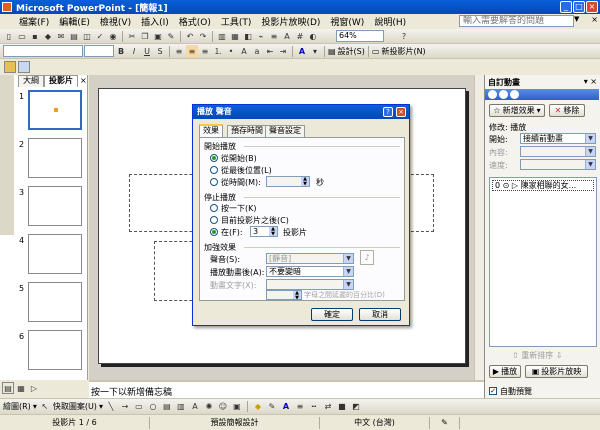 Image resolution: width=600 pixels, height=430 pixels. I want to click on font-color-dropdown-icon: ▾, so click(315, 51).